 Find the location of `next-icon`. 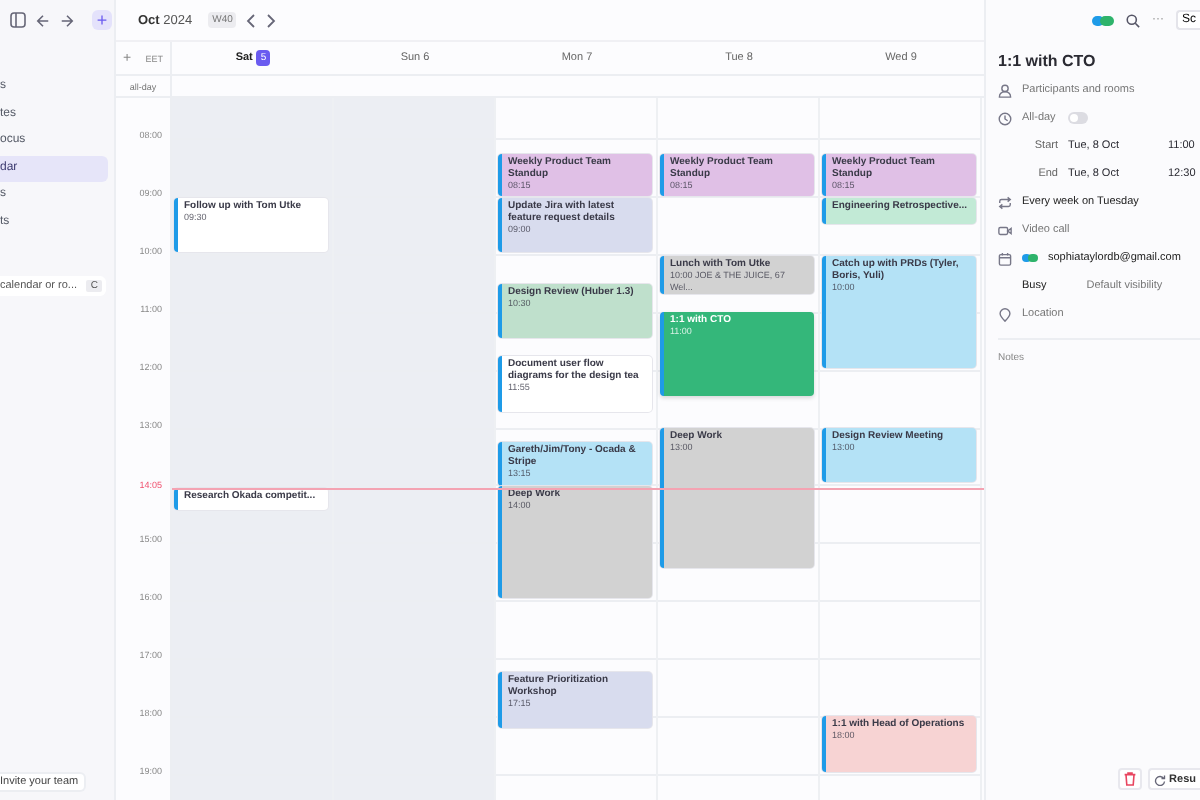

next-icon is located at coordinates (271, 20).